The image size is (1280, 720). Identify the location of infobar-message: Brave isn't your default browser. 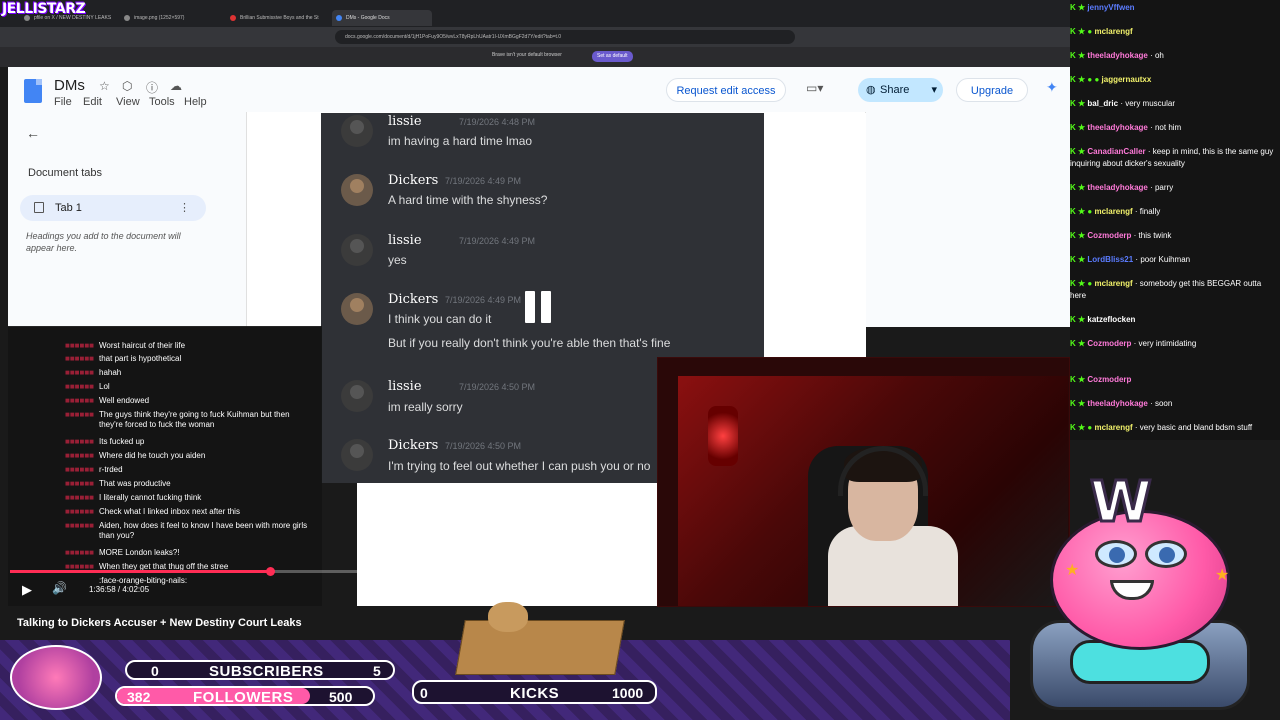
(527, 55).